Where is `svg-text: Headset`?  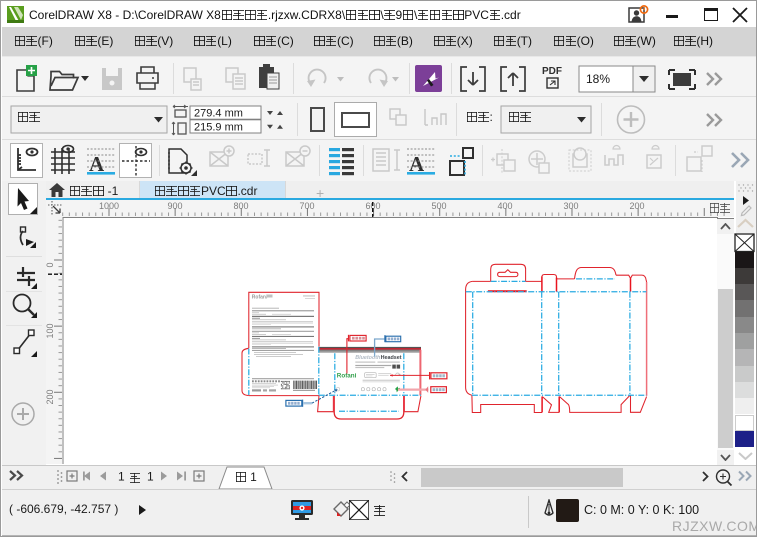 svg-text: Headset is located at coordinates (391, 358).